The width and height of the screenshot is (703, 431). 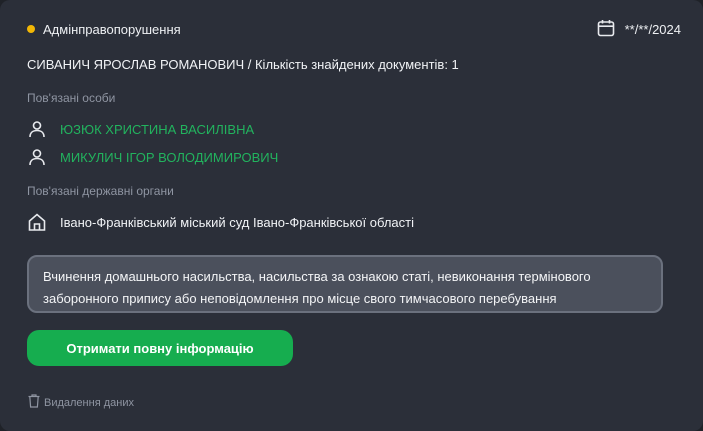 What do you see at coordinates (160, 348) in the screenshot?
I see `get-full-info-button: Отримати повну інформацію` at bounding box center [160, 348].